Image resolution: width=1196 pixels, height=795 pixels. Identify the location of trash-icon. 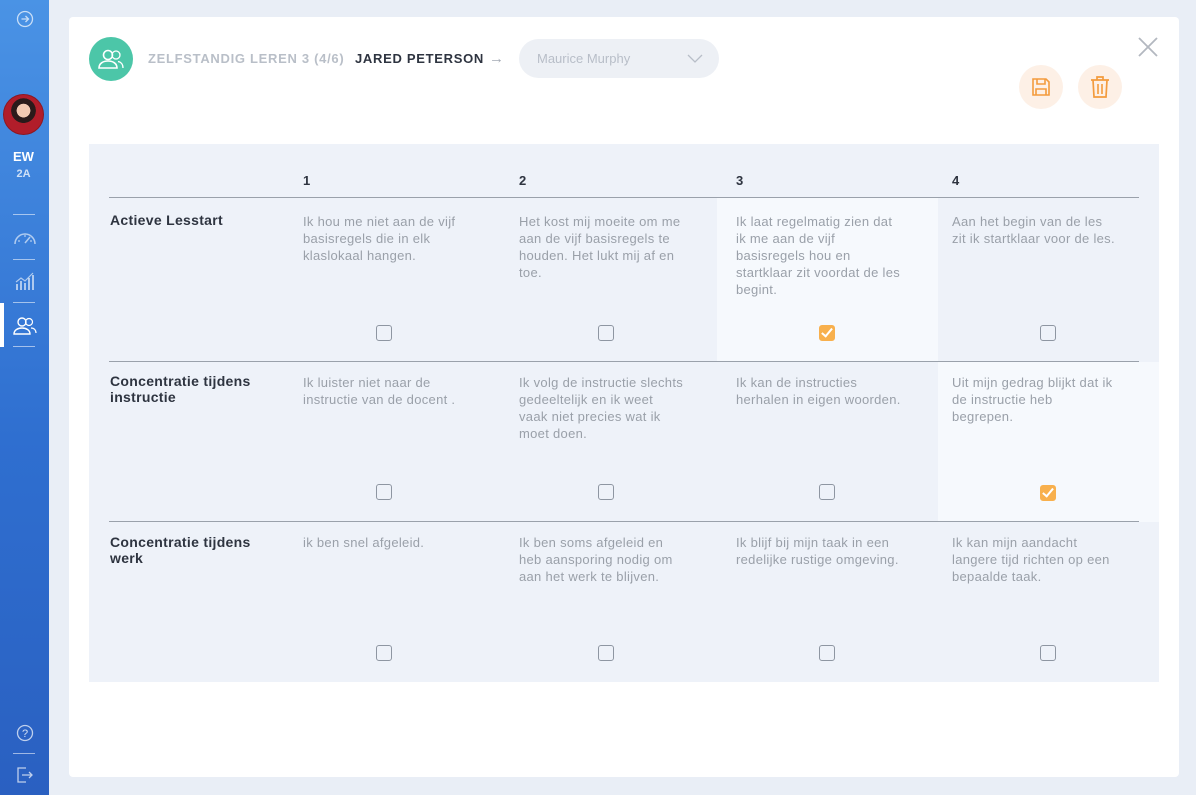
(1100, 87).